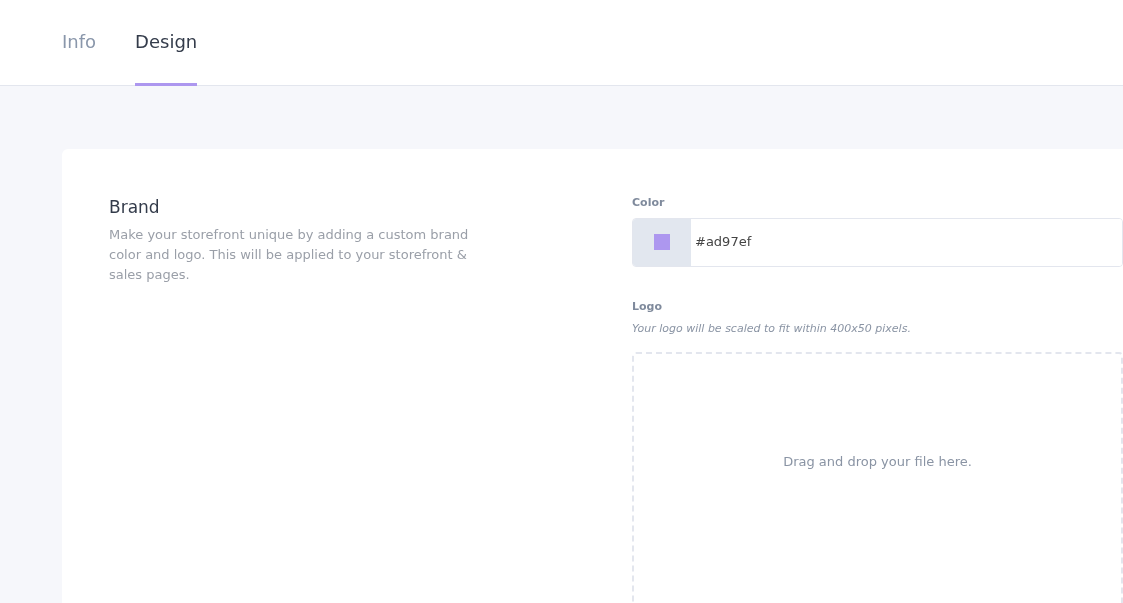  Describe the element at coordinates (289, 255) in the screenshot. I see `section-description: Make your storefront unique by adding a custom brand color and logo. This will be applied to your storefront & sales pages.` at that location.